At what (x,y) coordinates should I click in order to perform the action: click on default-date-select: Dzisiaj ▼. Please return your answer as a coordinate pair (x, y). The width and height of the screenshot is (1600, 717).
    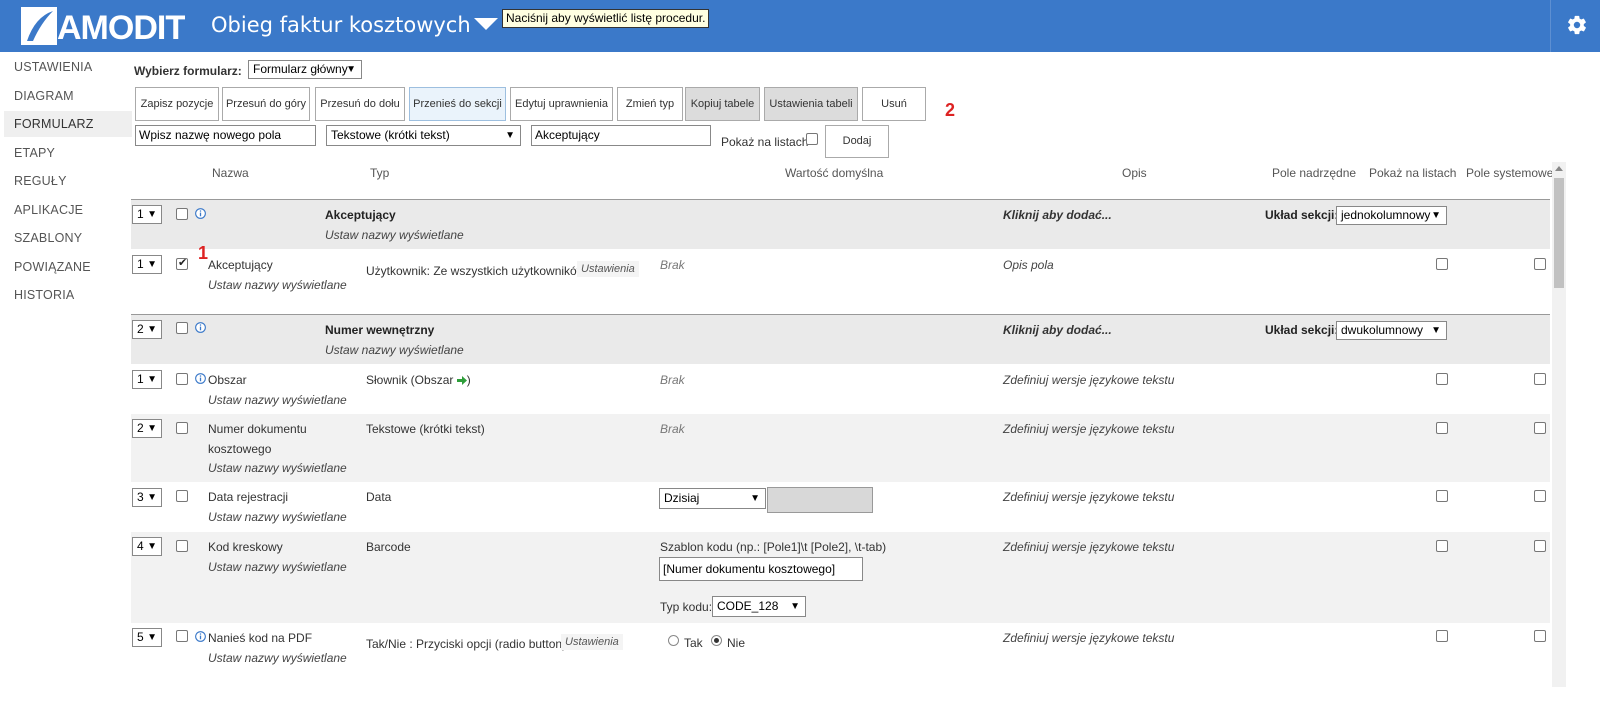
    Looking at the image, I should click on (712, 498).